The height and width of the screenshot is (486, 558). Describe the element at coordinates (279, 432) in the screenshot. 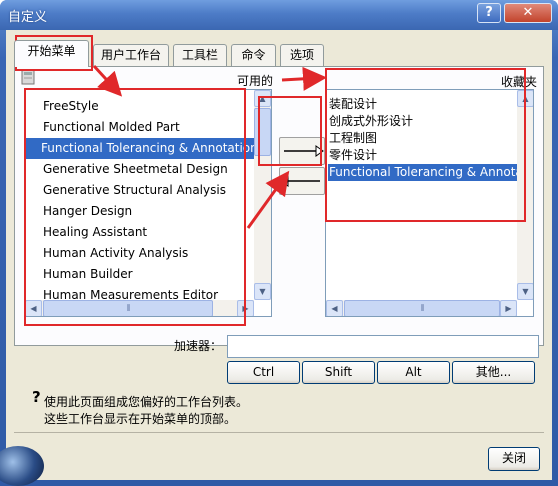

I see `footer-divider` at that location.